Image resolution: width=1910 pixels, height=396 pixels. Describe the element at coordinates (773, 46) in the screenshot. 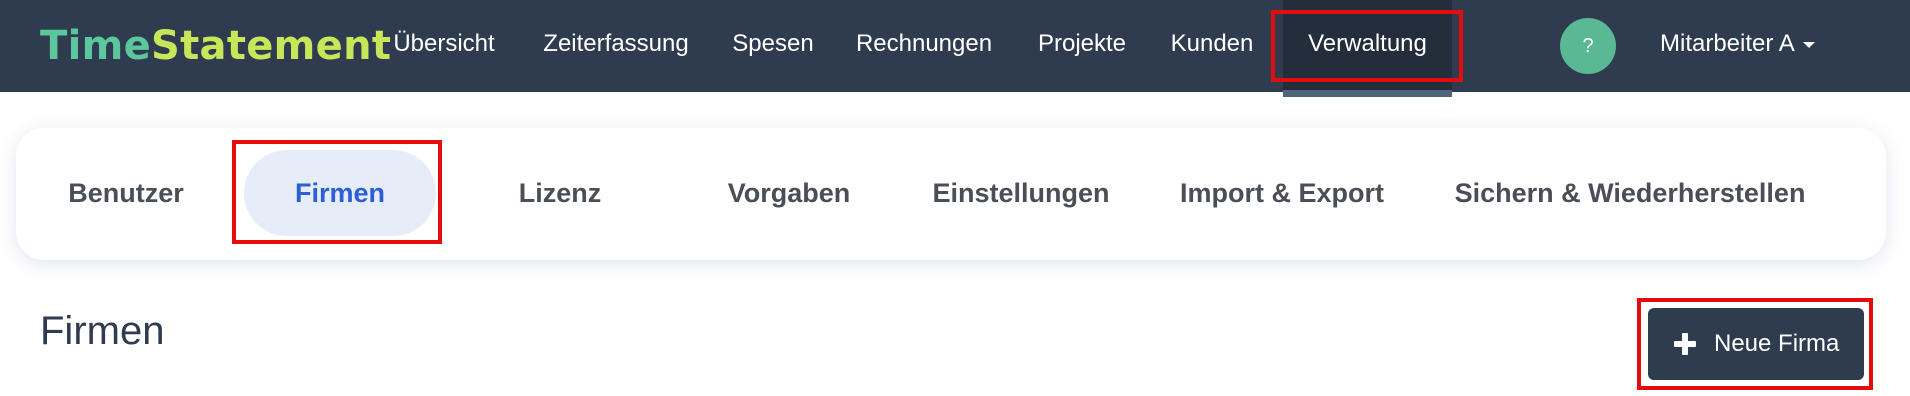

I see `nav-item-spesen: Spesen` at that location.